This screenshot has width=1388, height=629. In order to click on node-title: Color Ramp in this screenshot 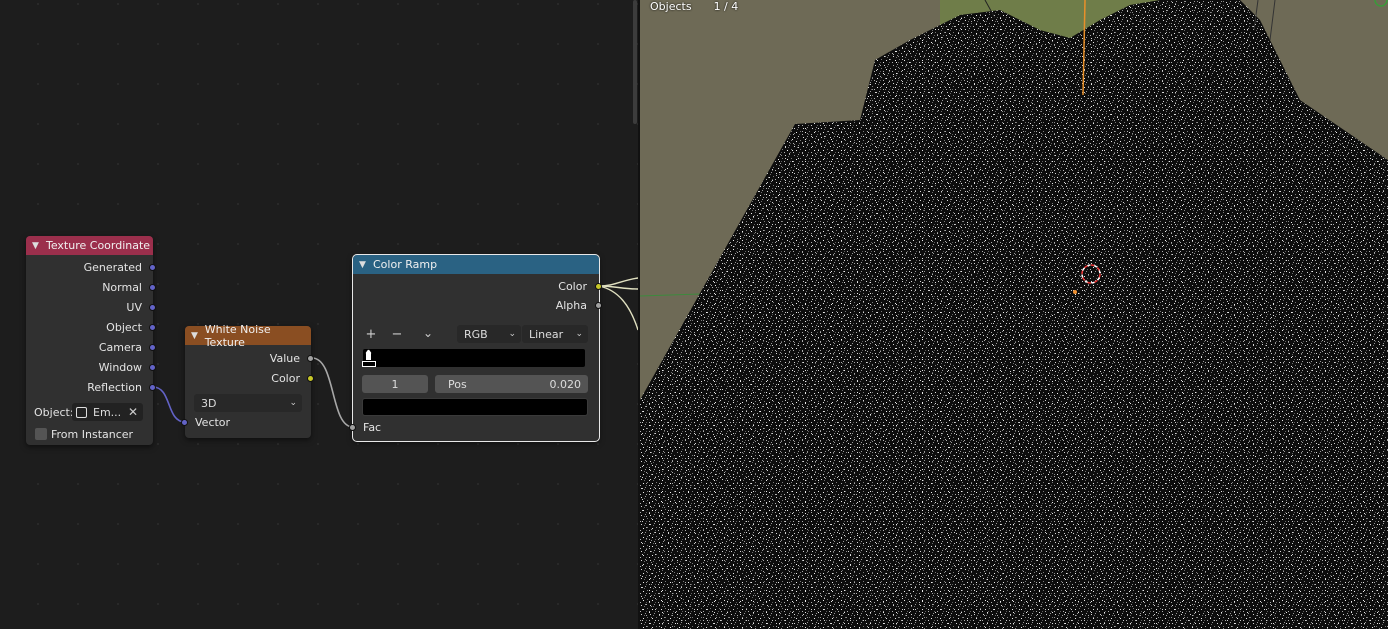, I will do `click(405, 264)`.